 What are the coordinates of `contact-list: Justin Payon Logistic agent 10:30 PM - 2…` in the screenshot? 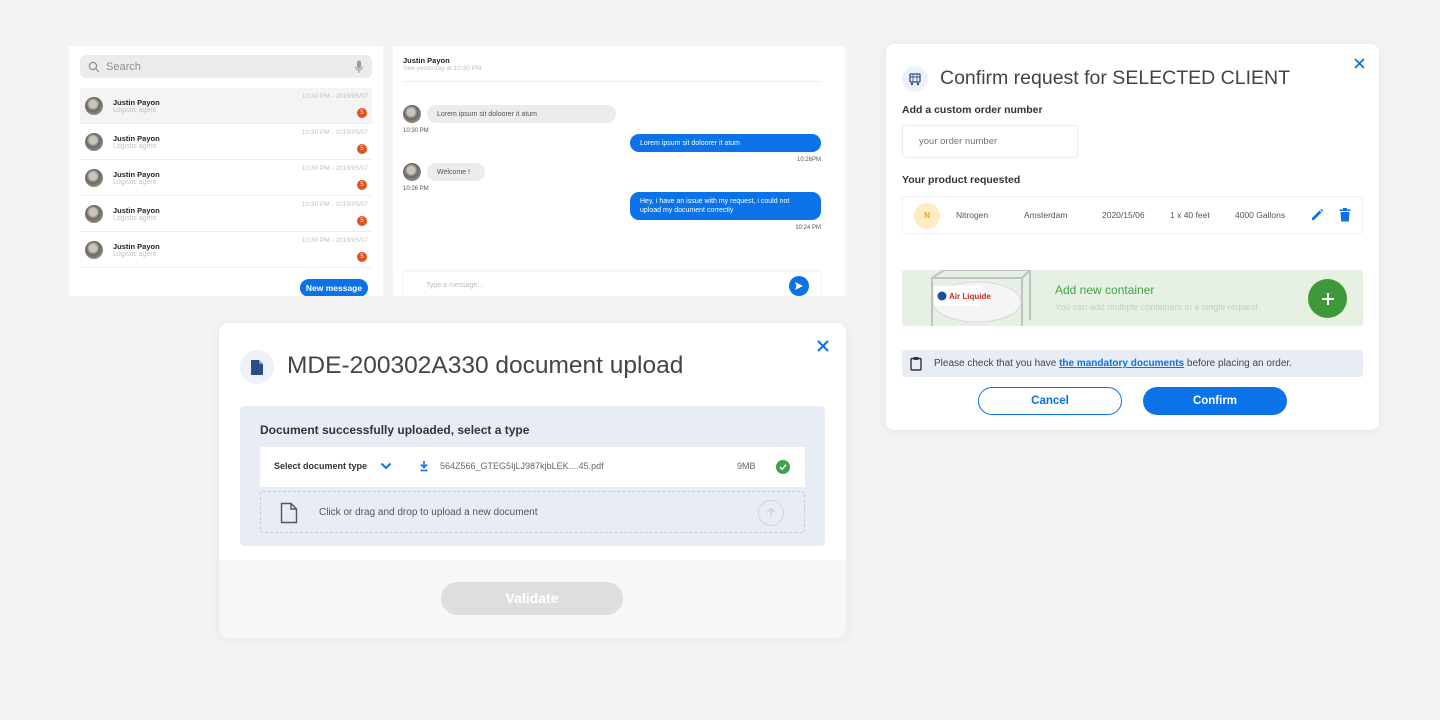 It's located at (226, 178).